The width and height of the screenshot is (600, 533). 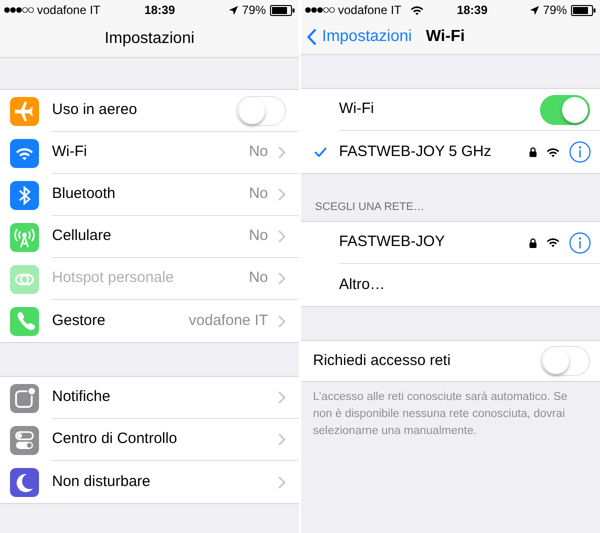 What do you see at coordinates (24, 482) in the screenshot?
I see `moon-icon` at bounding box center [24, 482].